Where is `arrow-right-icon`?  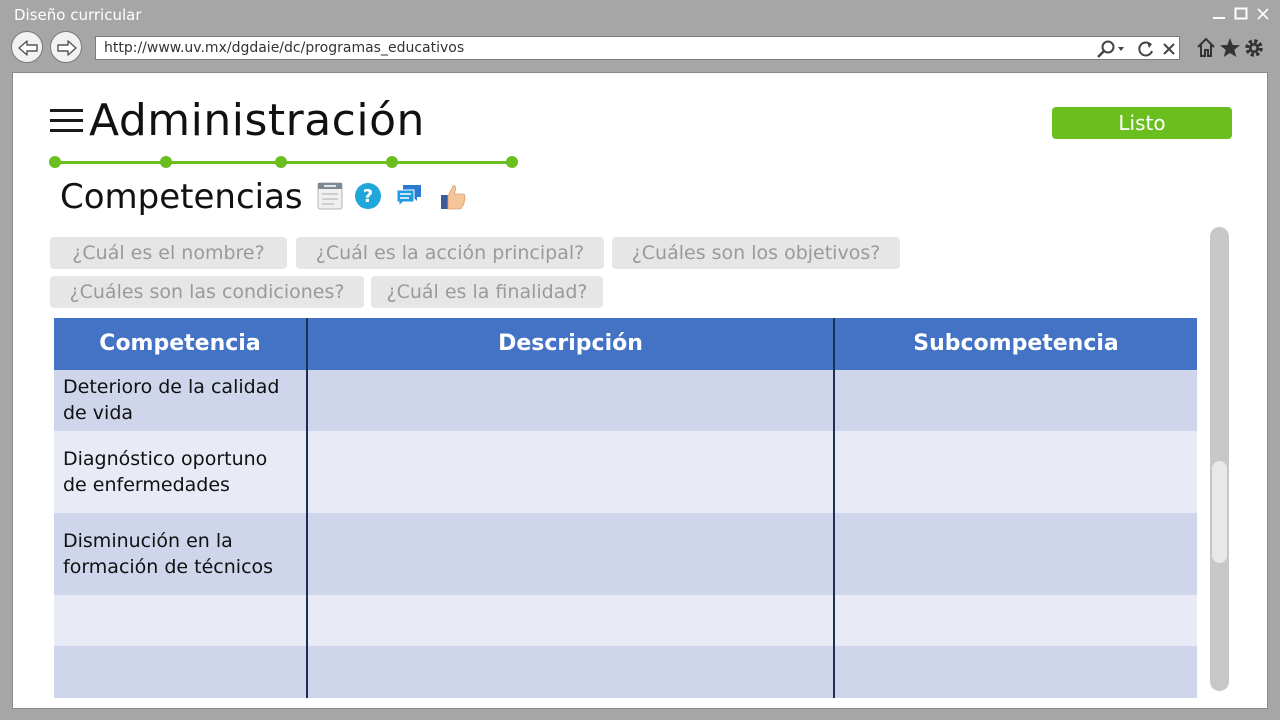 arrow-right-icon is located at coordinates (67, 48).